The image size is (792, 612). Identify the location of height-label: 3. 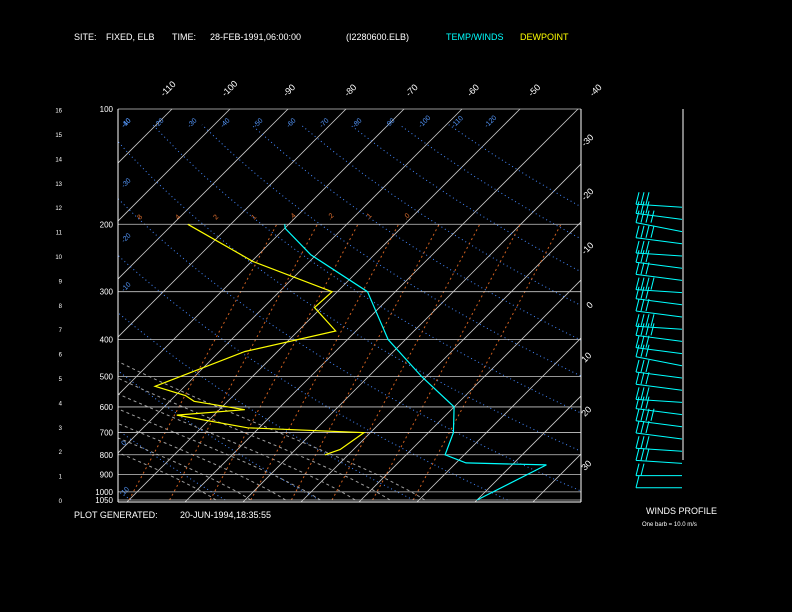
(61, 429).